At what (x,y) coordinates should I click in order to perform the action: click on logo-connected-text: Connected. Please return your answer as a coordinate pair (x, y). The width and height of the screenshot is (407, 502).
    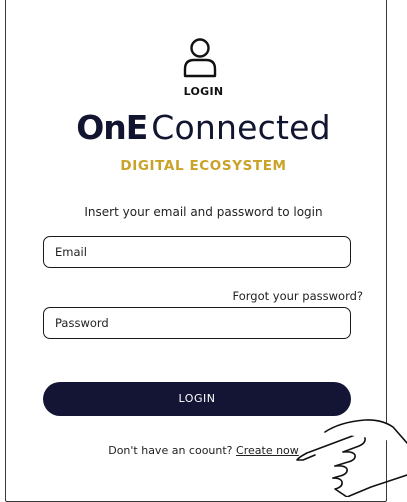
    Looking at the image, I should click on (241, 127).